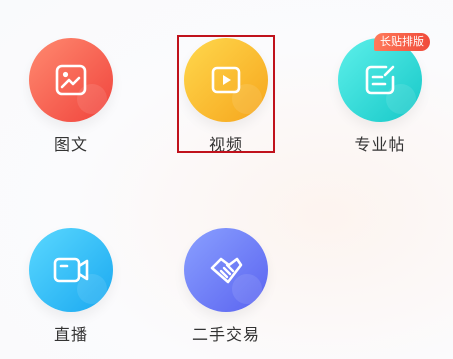  Describe the element at coordinates (402, 42) in the screenshot. I see `long-post-layout-badge: 长贴排版` at that location.